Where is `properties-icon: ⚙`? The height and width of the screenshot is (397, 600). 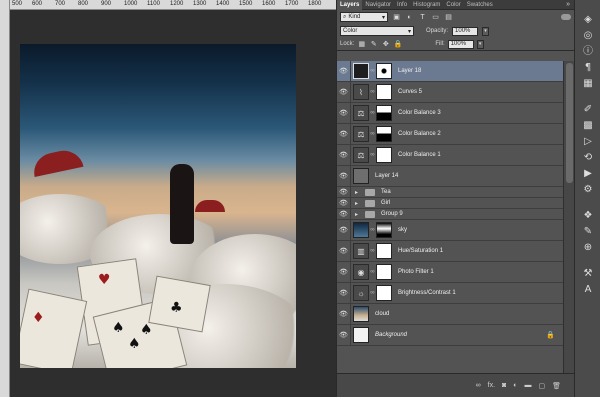 properties-icon: ⚙ is located at coordinates (588, 190).